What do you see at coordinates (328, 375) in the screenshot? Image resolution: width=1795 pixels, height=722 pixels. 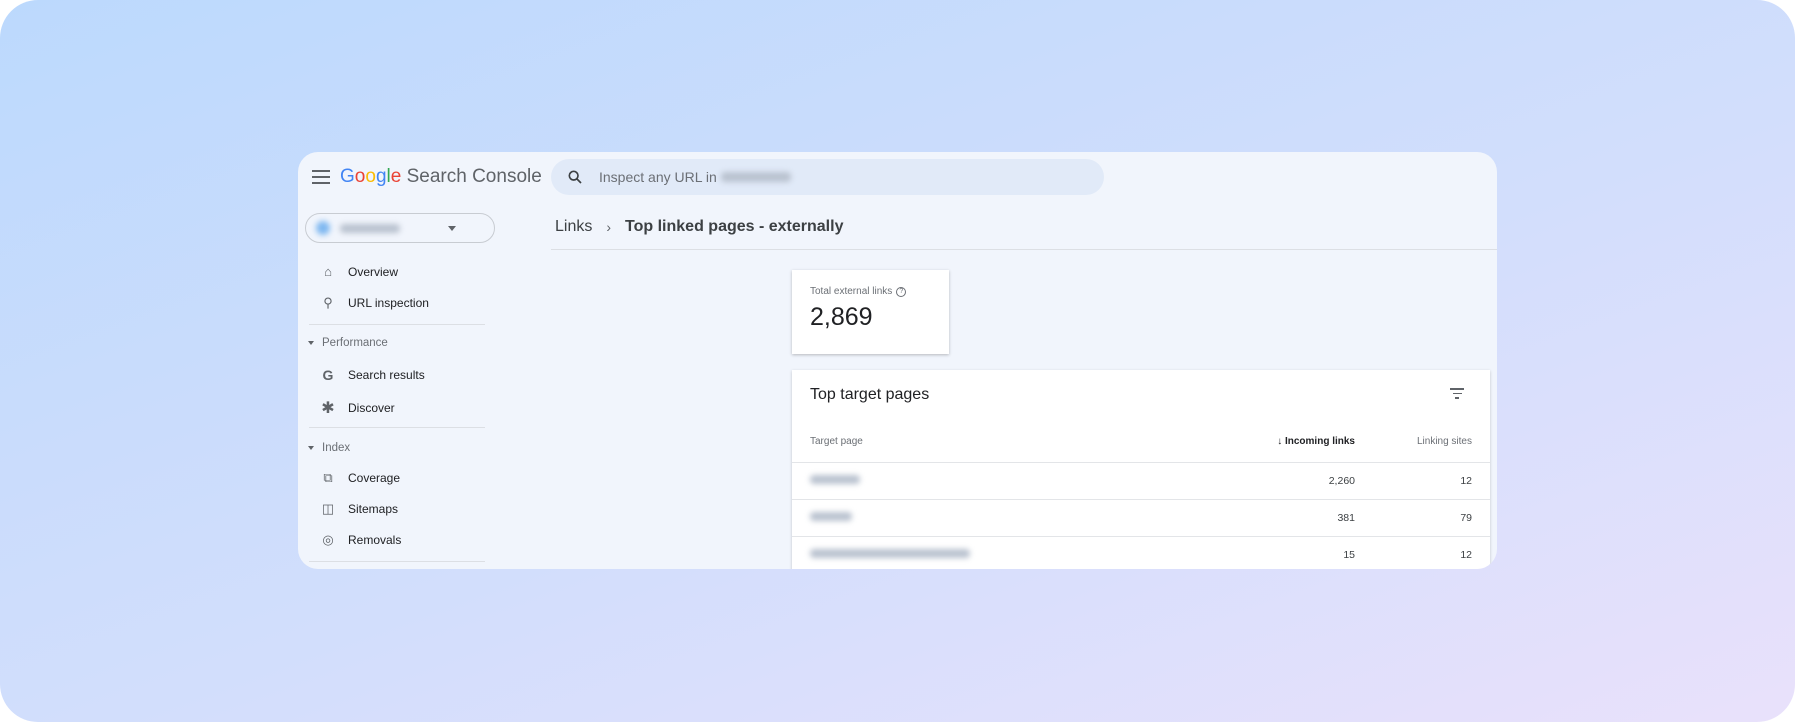 I see `google-g-icon: G` at bounding box center [328, 375].